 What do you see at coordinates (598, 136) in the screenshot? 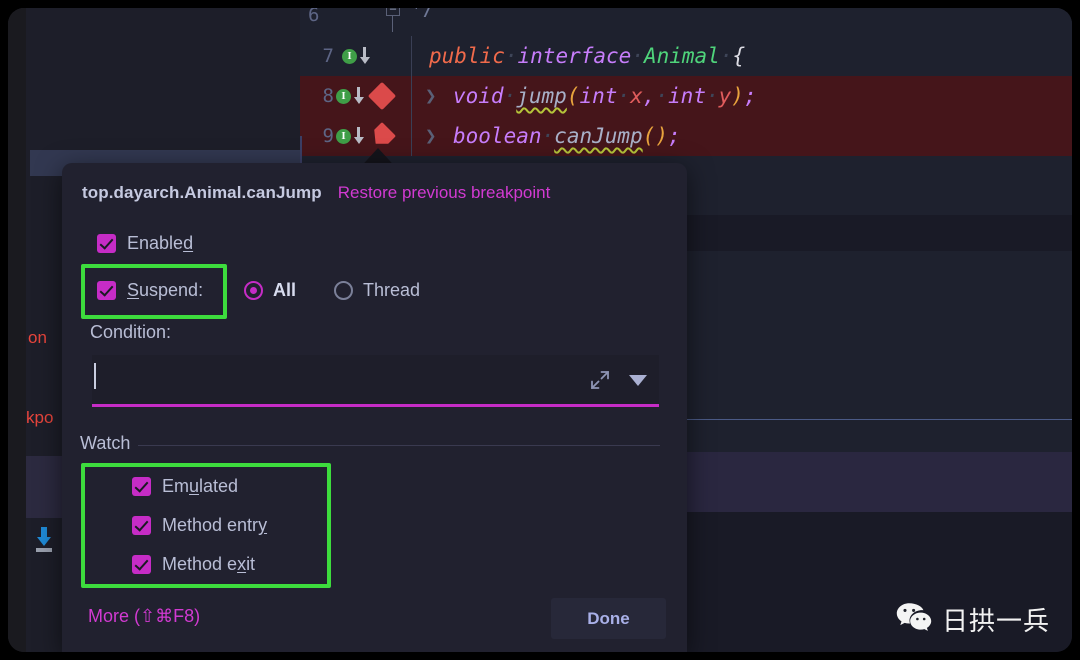
I see `token-canjump: canJump` at bounding box center [598, 136].